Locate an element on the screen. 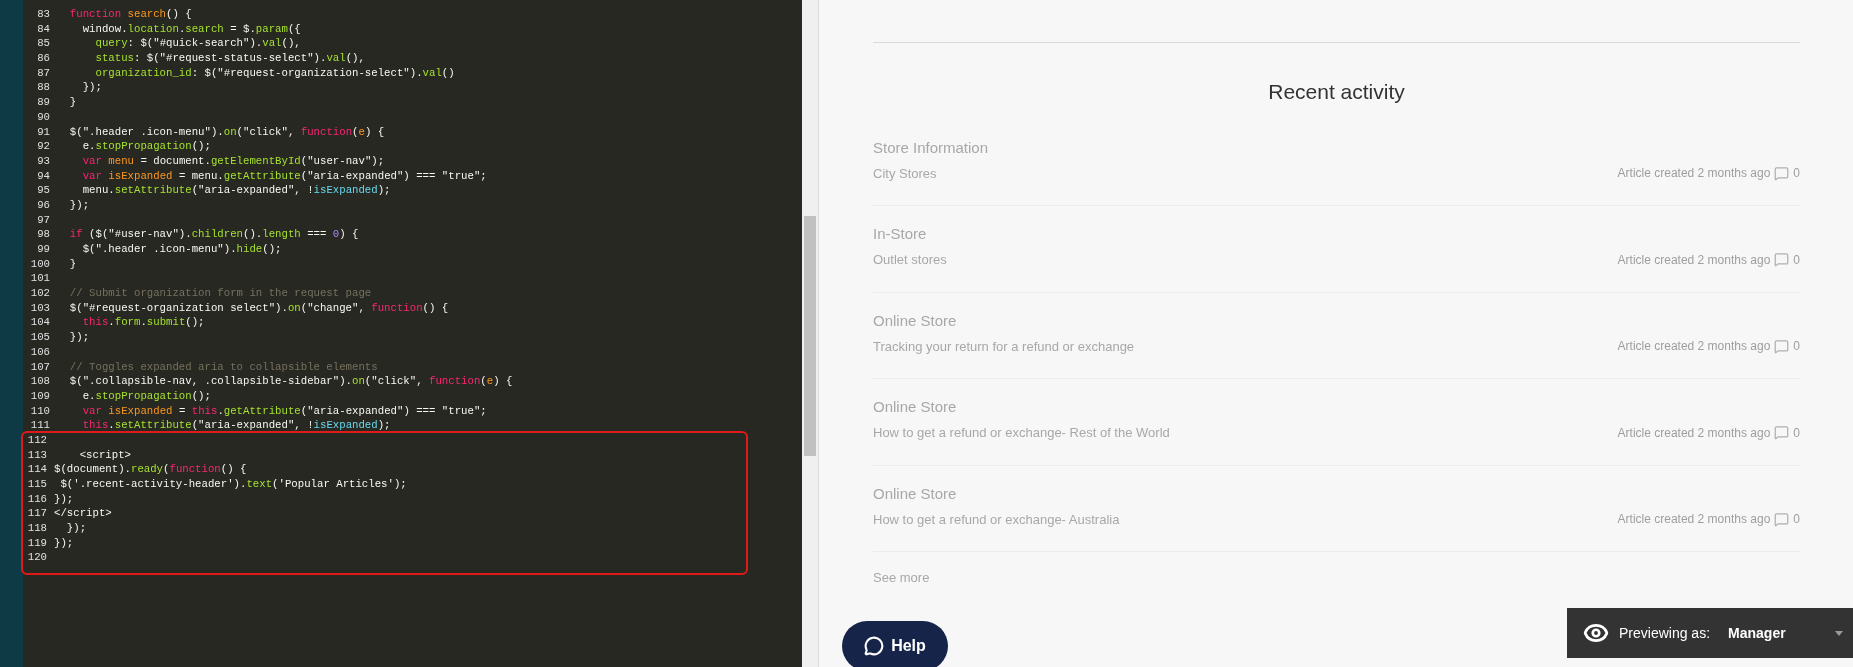 The image size is (1853, 667). code-line: query: $("#quick-search").val(), is located at coordinates (197, 44).